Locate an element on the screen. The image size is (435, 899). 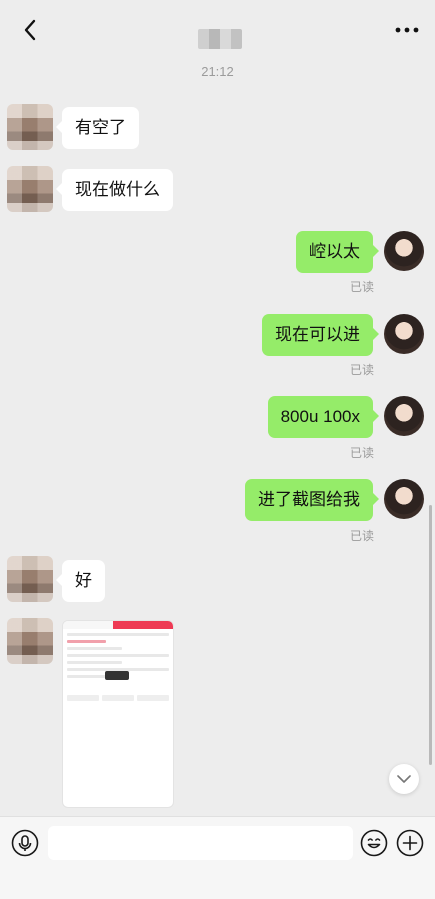
outgoing-message: 现在可以进 is located at coordinates (320, 335).